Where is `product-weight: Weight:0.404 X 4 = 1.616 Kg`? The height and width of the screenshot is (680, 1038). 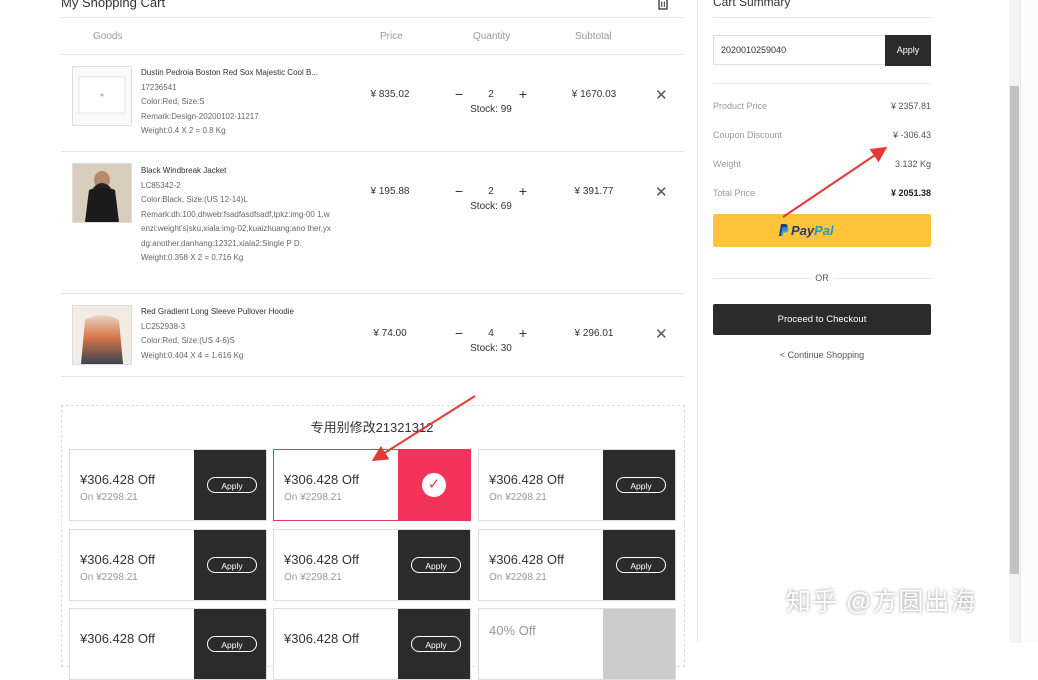 product-weight: Weight:0.404 X 4 = 1.616 Kg is located at coordinates (192, 355).